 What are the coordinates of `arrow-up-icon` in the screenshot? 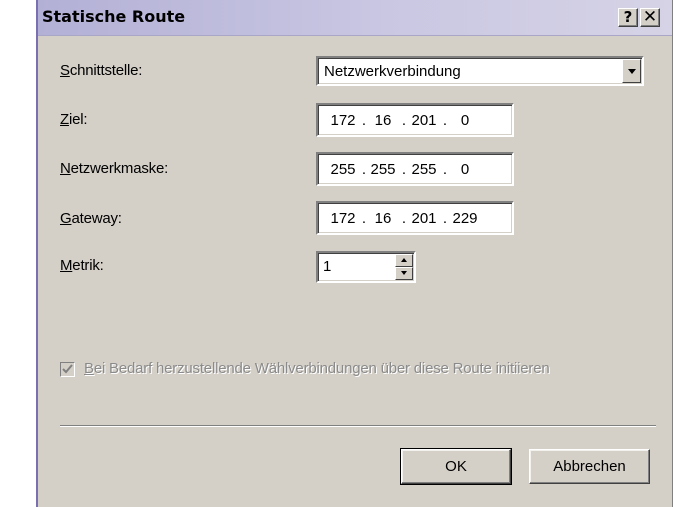 It's located at (404, 260).